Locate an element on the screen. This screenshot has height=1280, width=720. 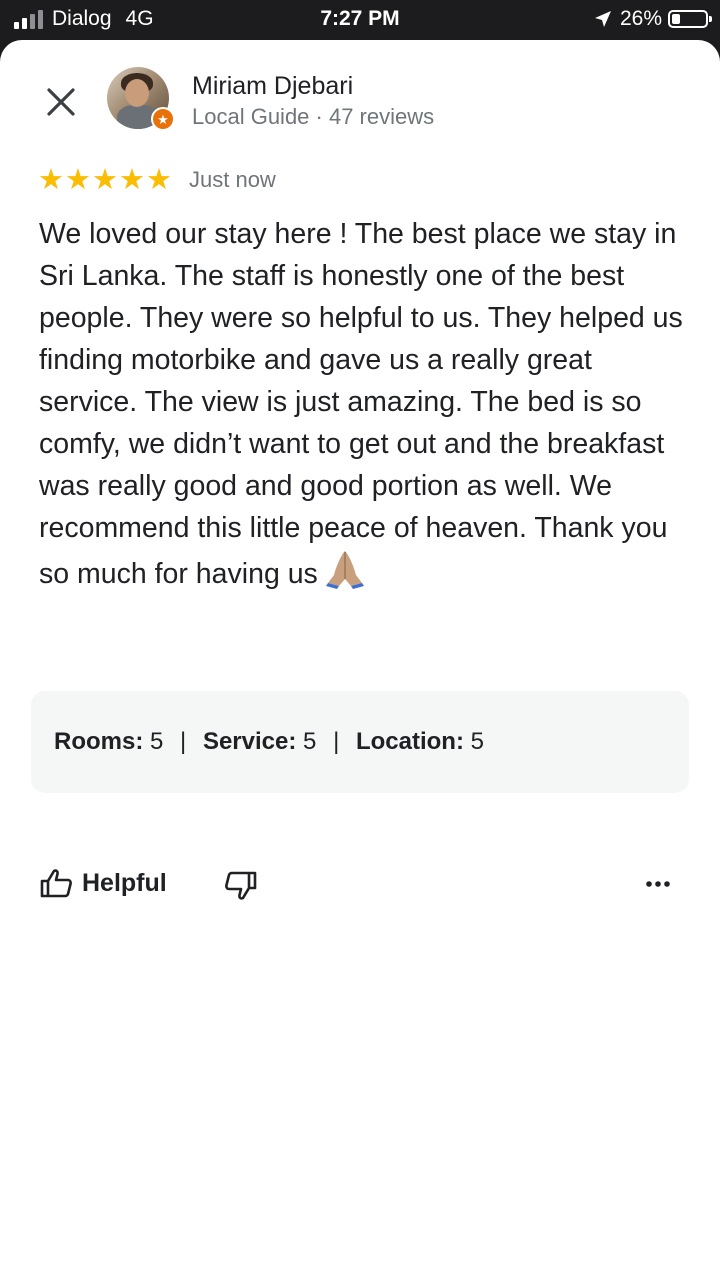
rating-value-location: 5 is located at coordinates (477, 741).